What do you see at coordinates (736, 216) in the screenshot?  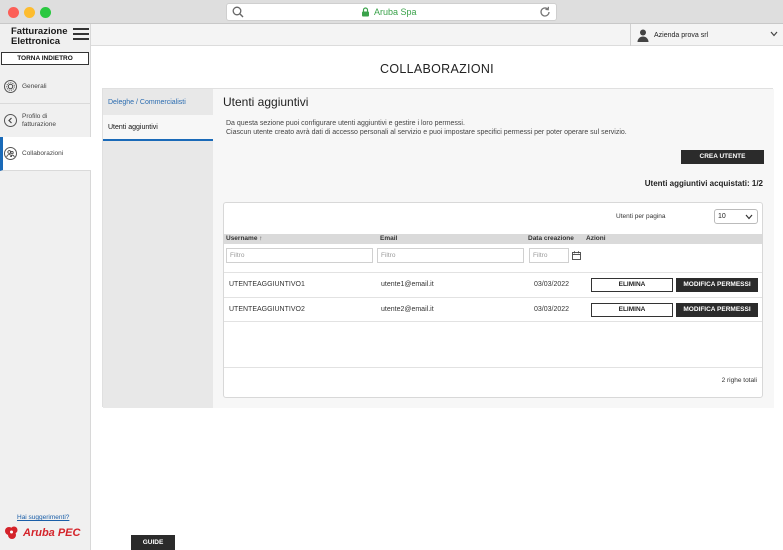 I see `per-page-select: 10` at bounding box center [736, 216].